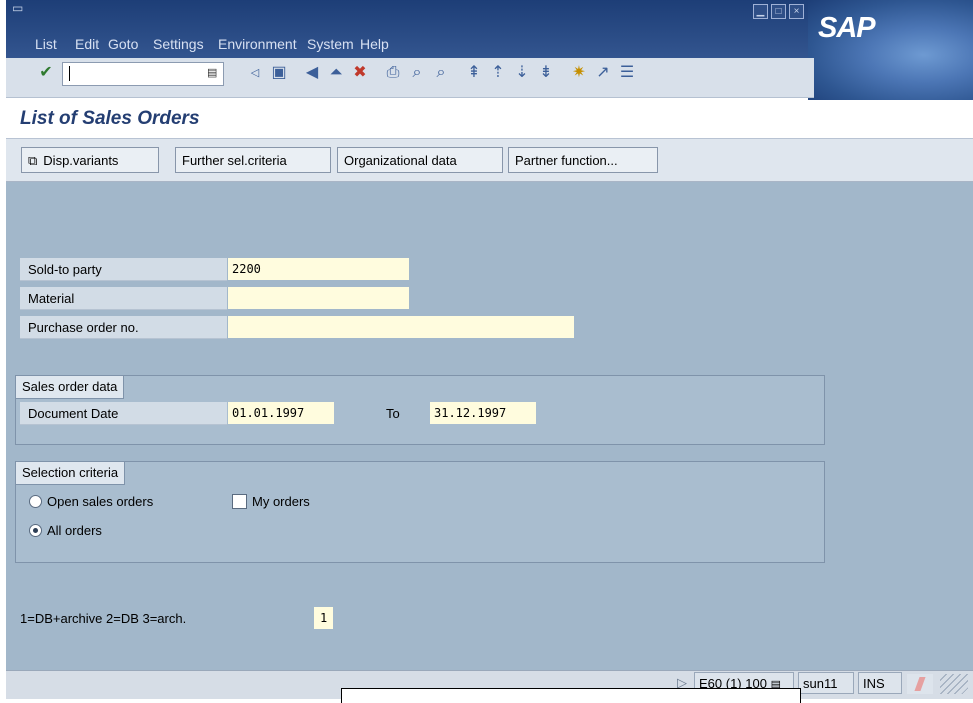 The image size is (973, 703). Describe the element at coordinates (880, 683) in the screenshot. I see `insert-mode-field: INS` at that location.